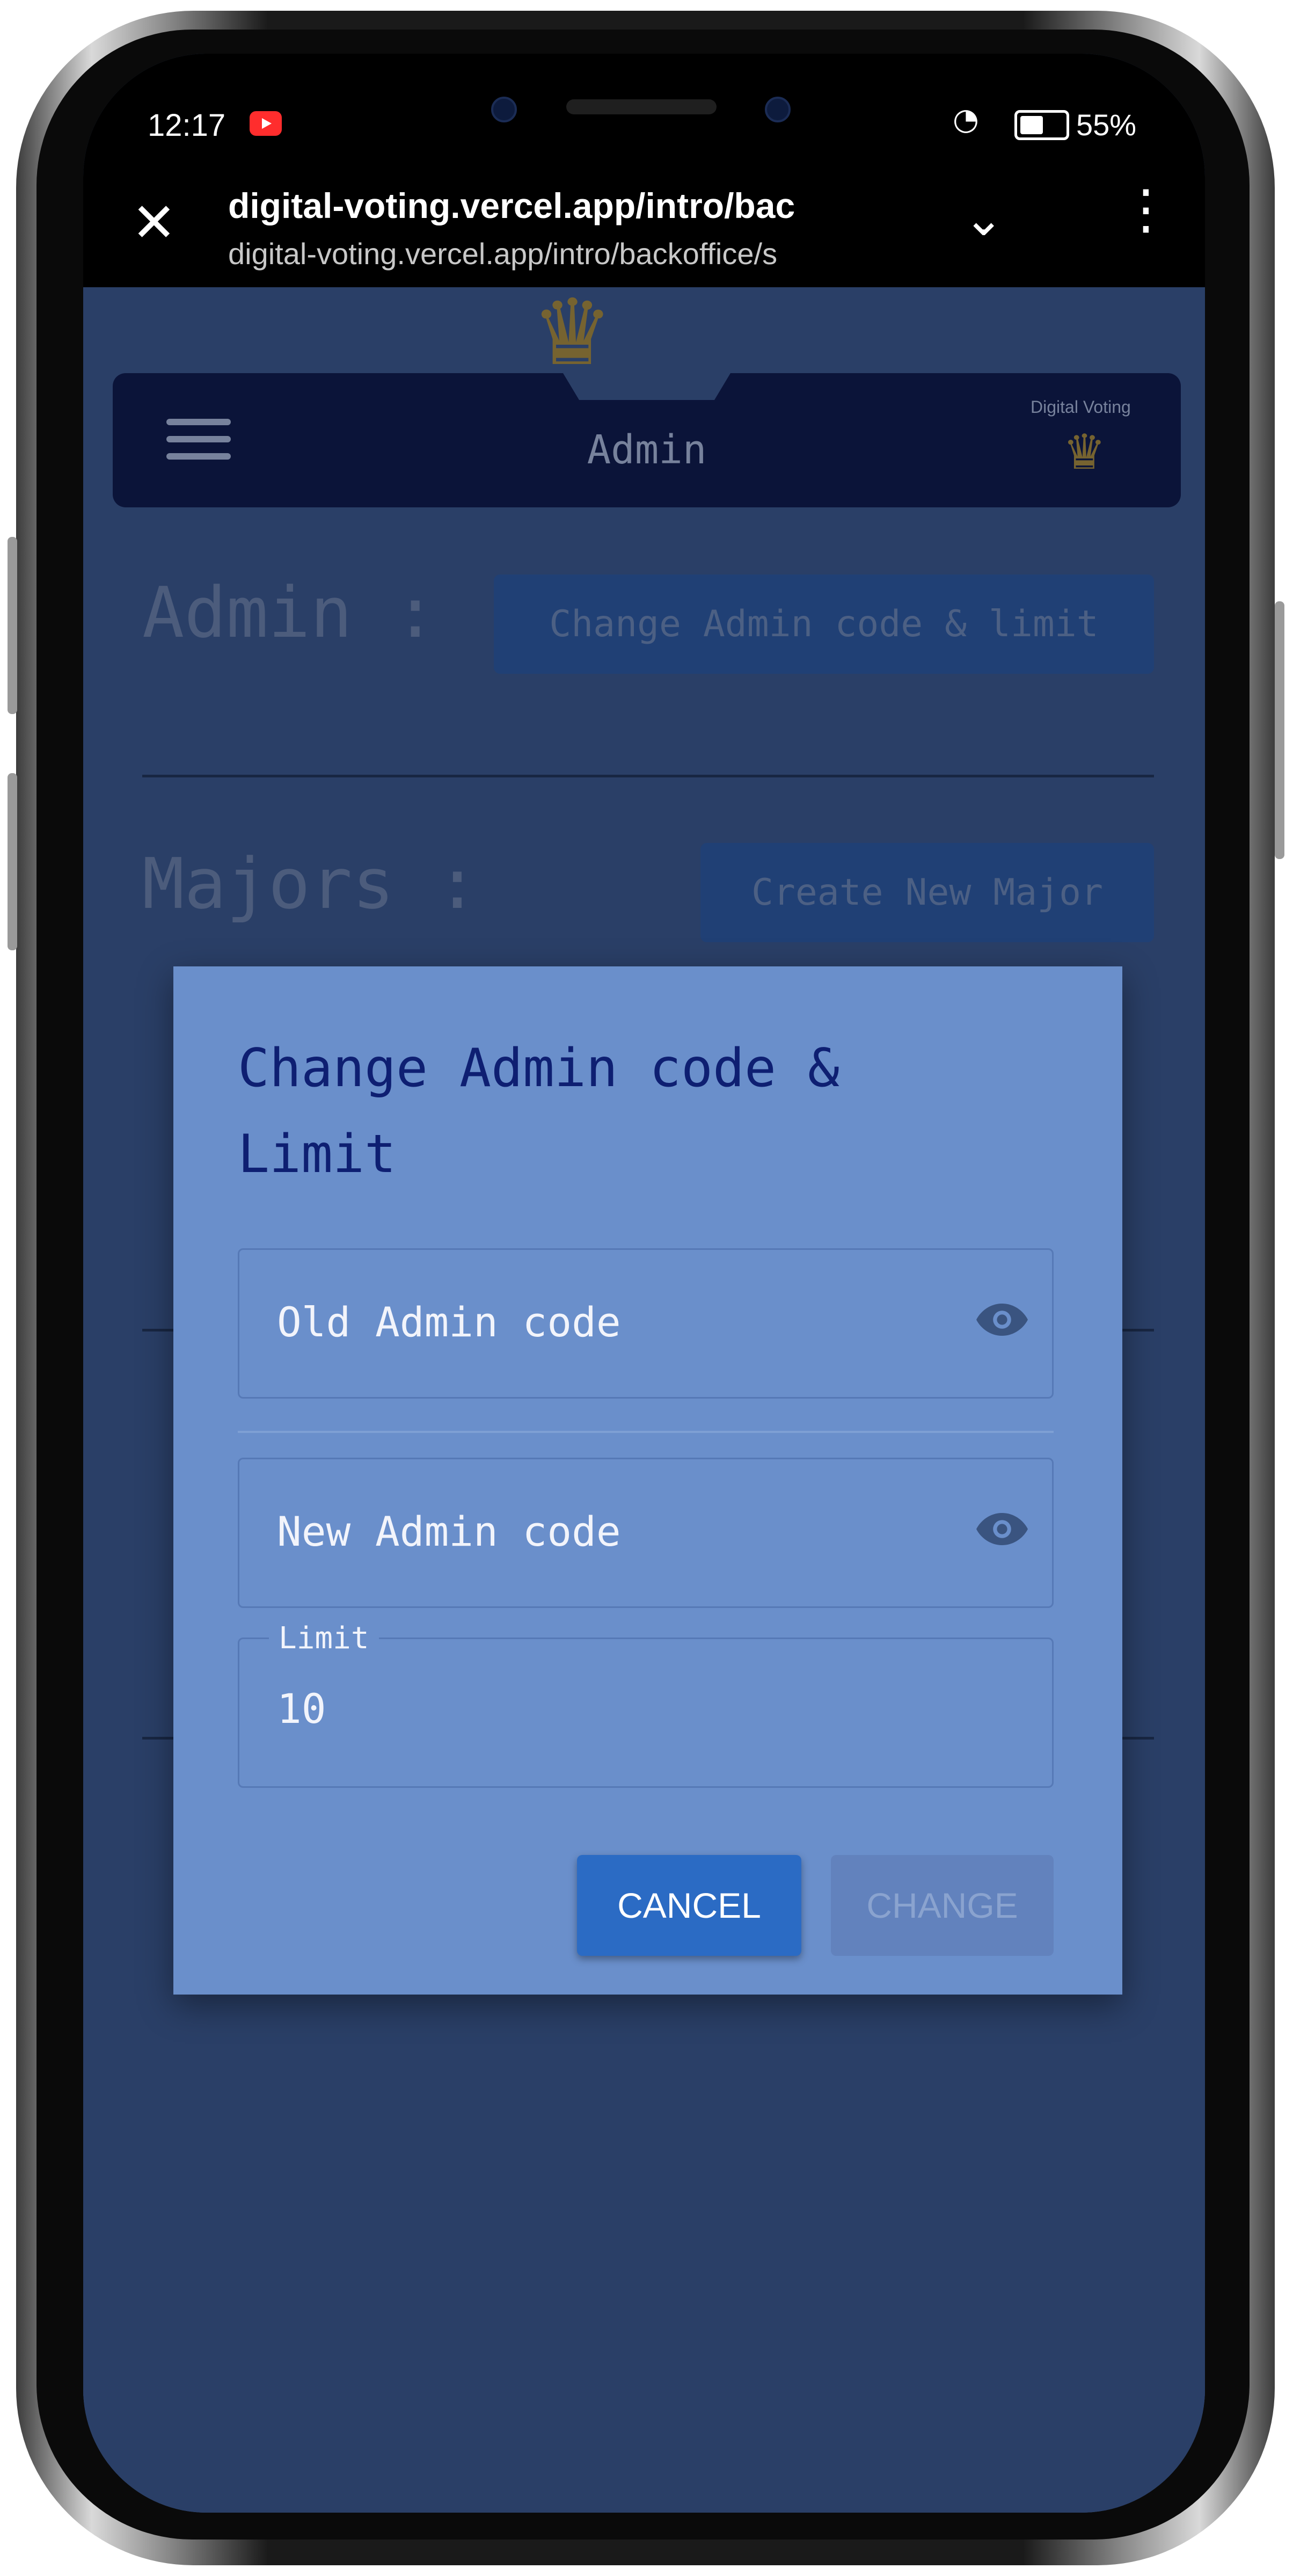 This screenshot has height=2576, width=1293. Describe the element at coordinates (984, 219) in the screenshot. I see `chevron-down-icon: ⌄` at that location.